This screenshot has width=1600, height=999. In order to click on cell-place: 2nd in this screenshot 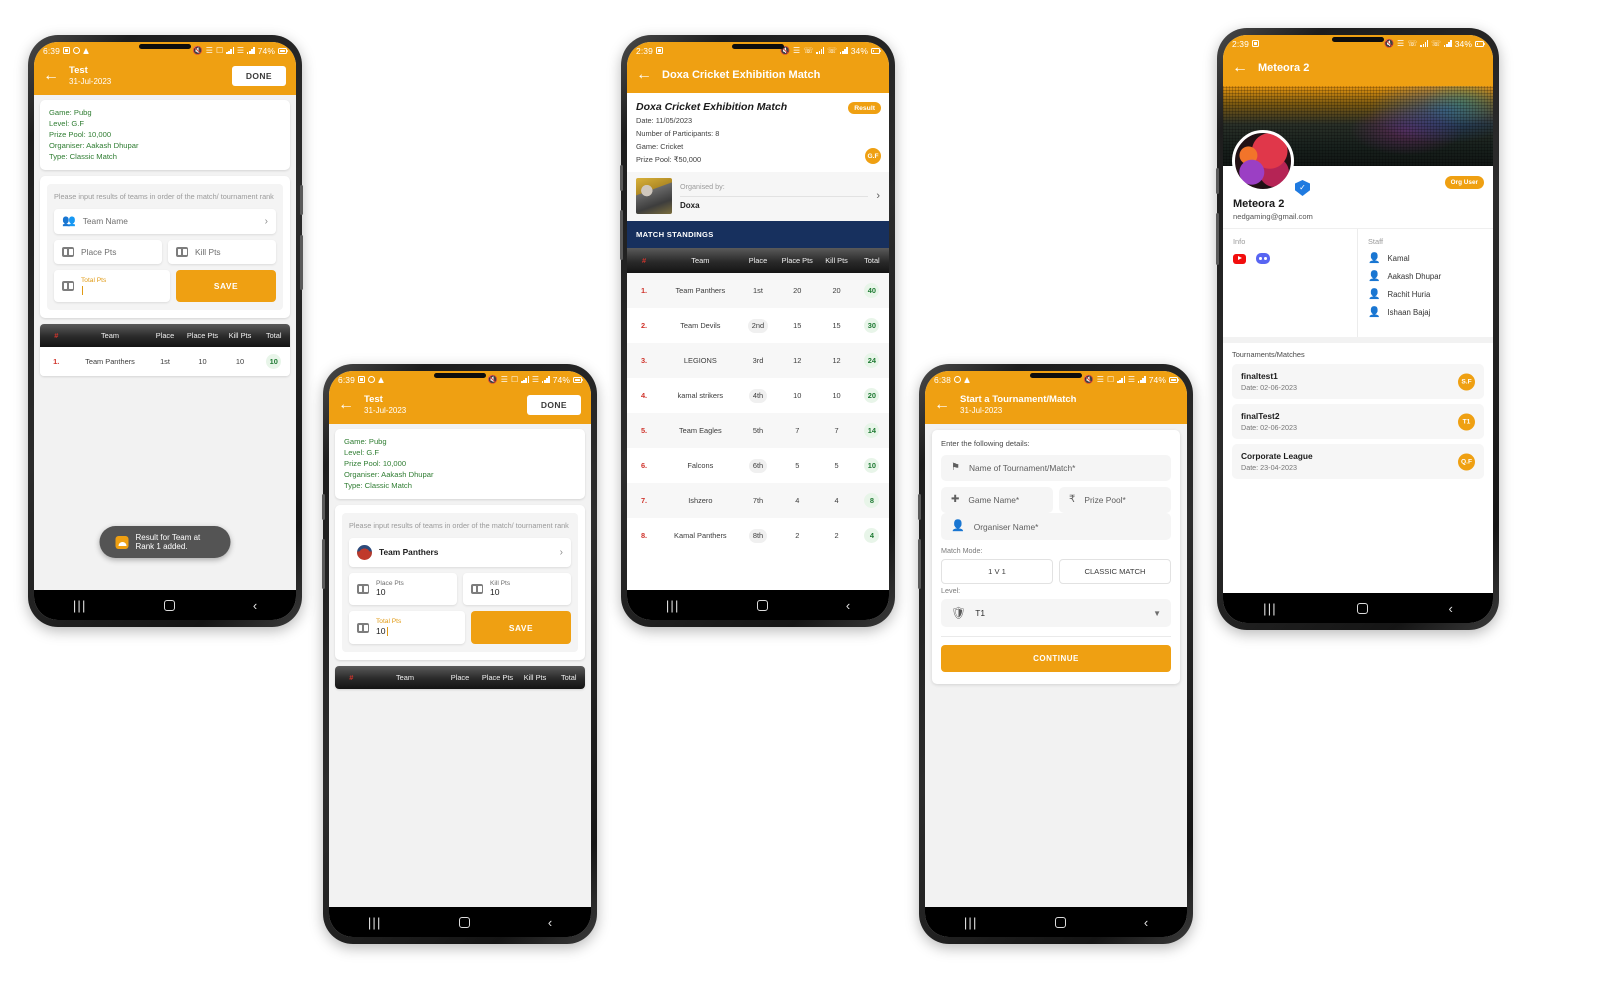, I will do `click(758, 325)`.